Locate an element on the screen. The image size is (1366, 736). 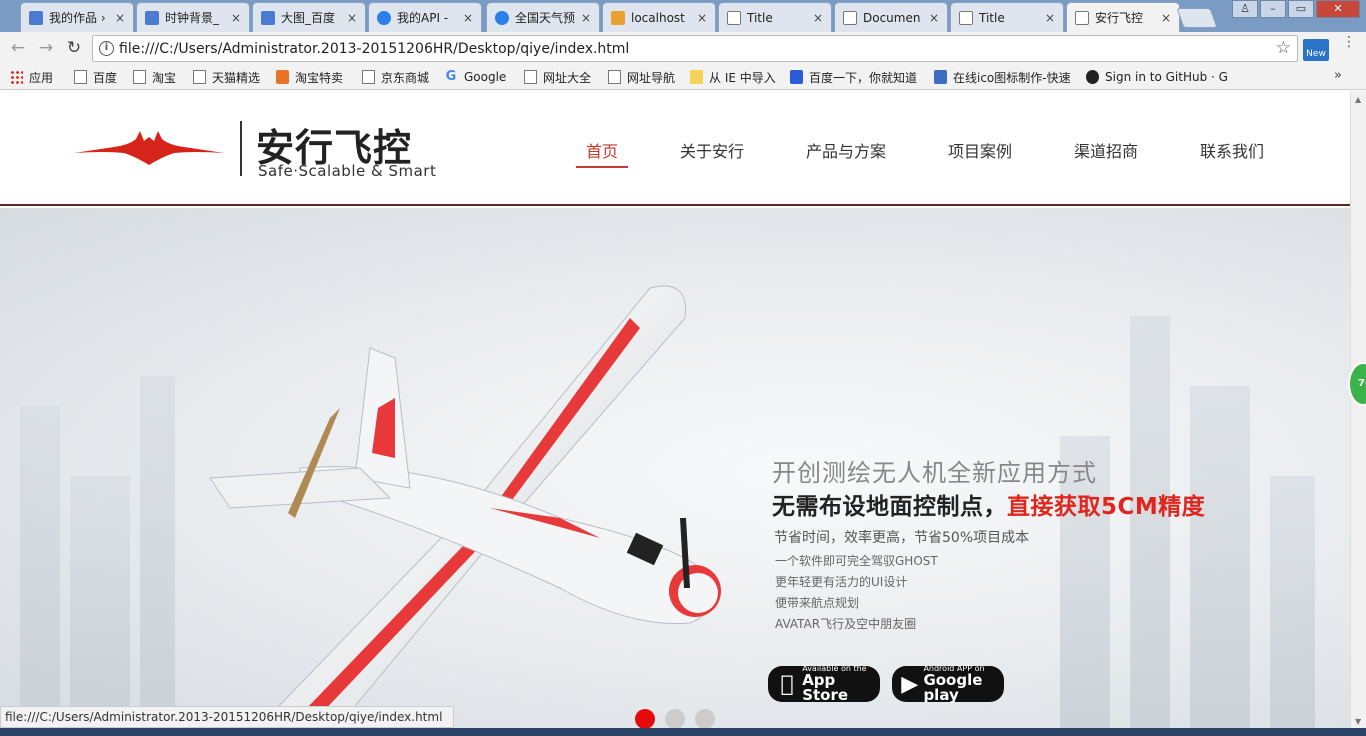
bookmarks-more-icon: » is located at coordinates (1338, 75).